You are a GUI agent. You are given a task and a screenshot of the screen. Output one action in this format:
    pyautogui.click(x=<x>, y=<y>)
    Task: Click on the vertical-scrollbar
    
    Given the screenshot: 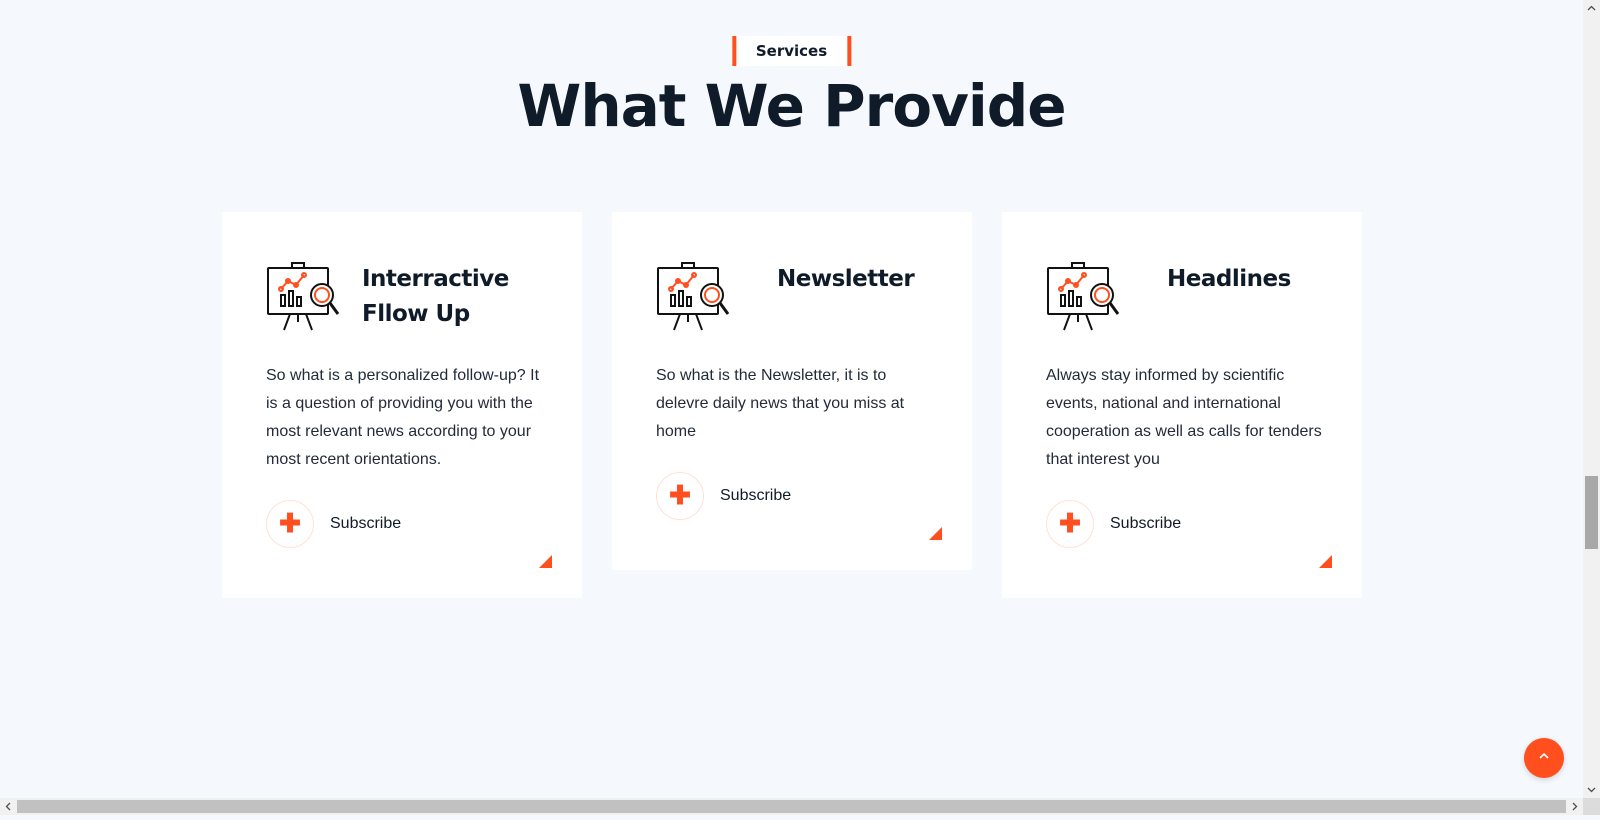 What is the action you would take?
    pyautogui.click(x=1591, y=399)
    